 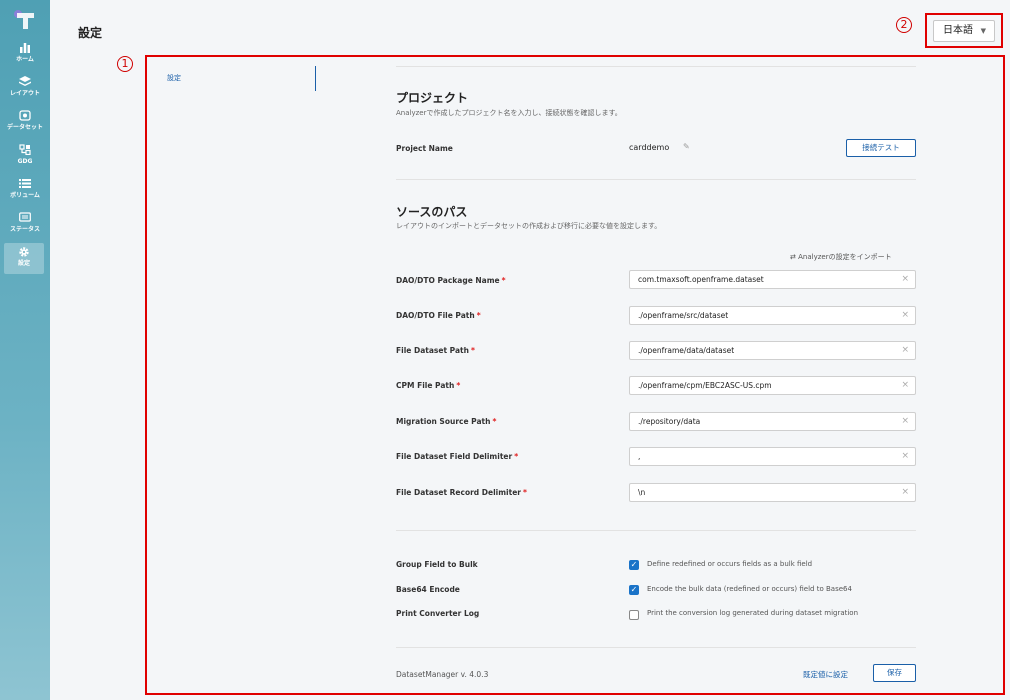 I want to click on field-label: DAO/DTO Package Name *, so click(x=451, y=280).